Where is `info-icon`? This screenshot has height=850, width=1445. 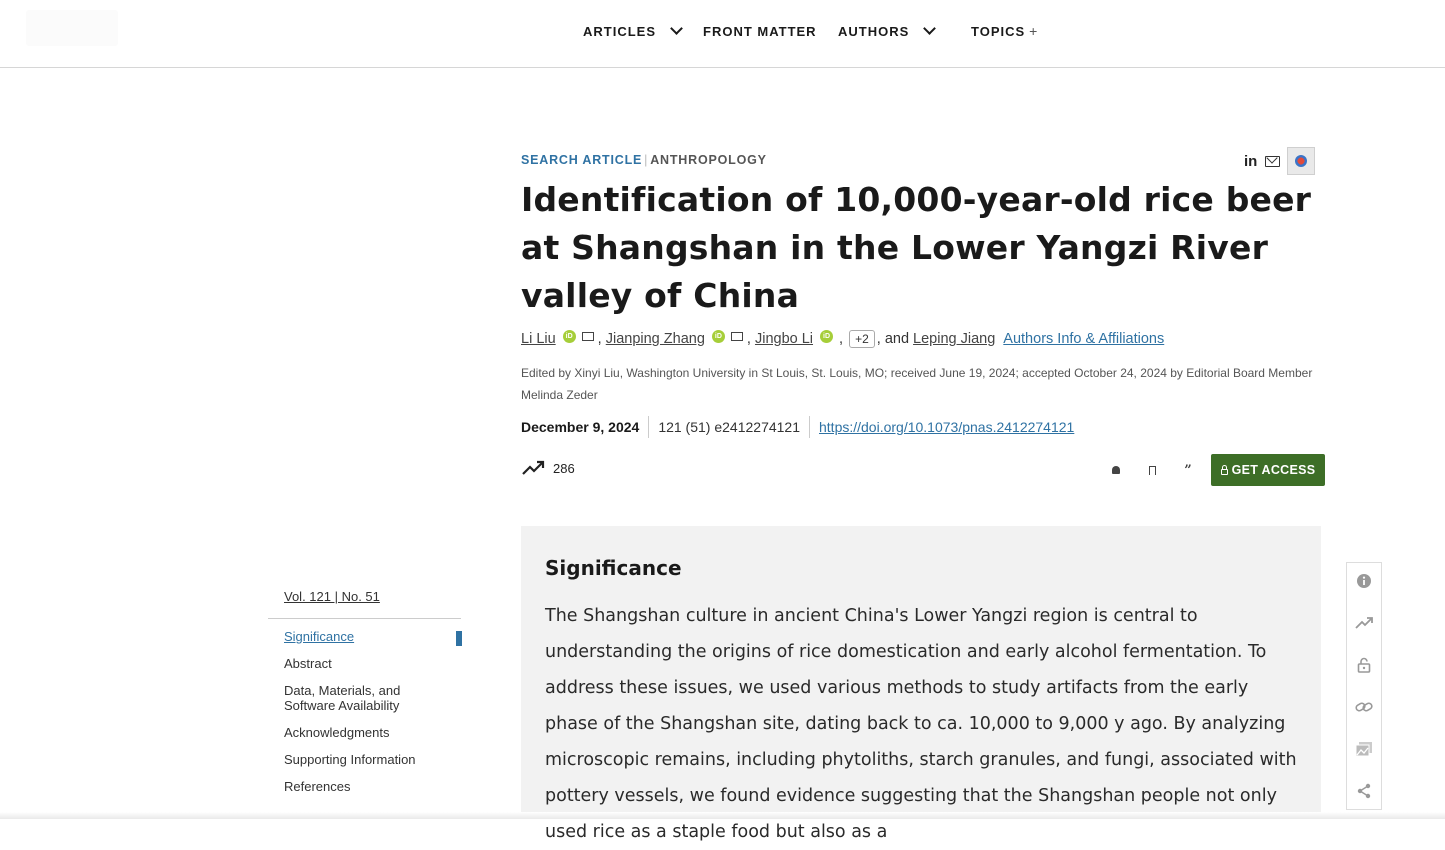
info-icon is located at coordinates (1364, 581).